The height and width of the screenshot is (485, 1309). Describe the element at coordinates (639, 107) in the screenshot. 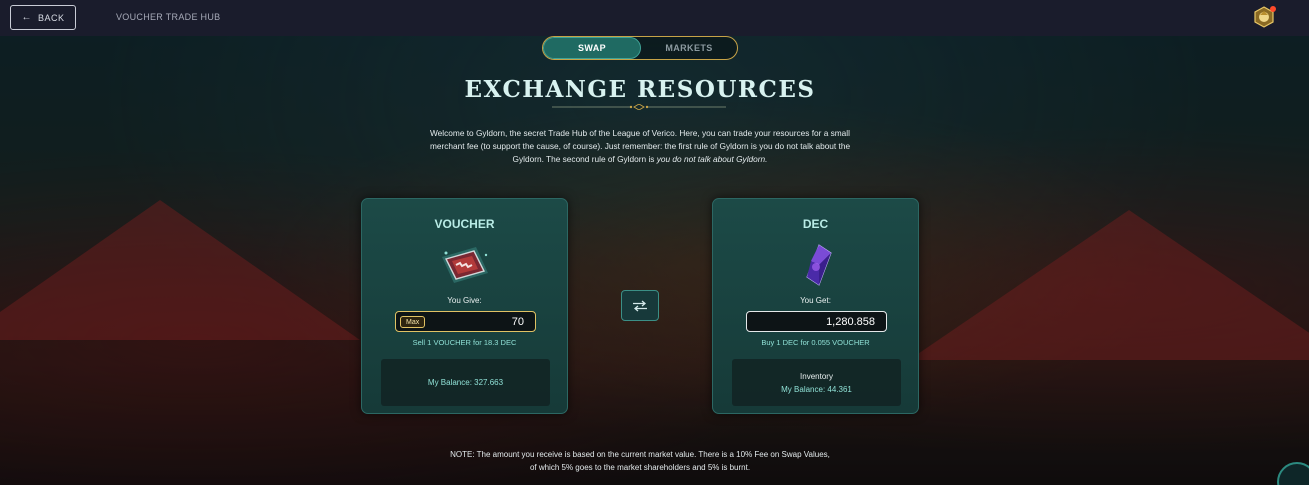

I see `ornament-divider` at that location.